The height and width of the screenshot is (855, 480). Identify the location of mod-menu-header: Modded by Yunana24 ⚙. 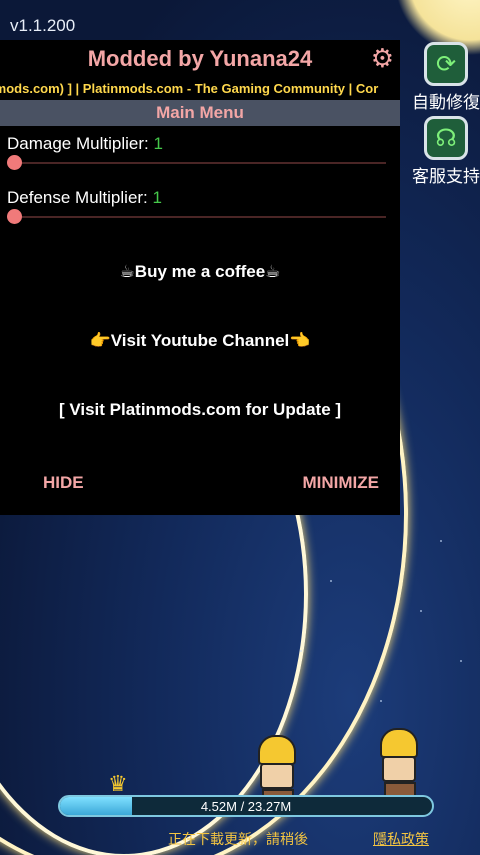
(200, 59).